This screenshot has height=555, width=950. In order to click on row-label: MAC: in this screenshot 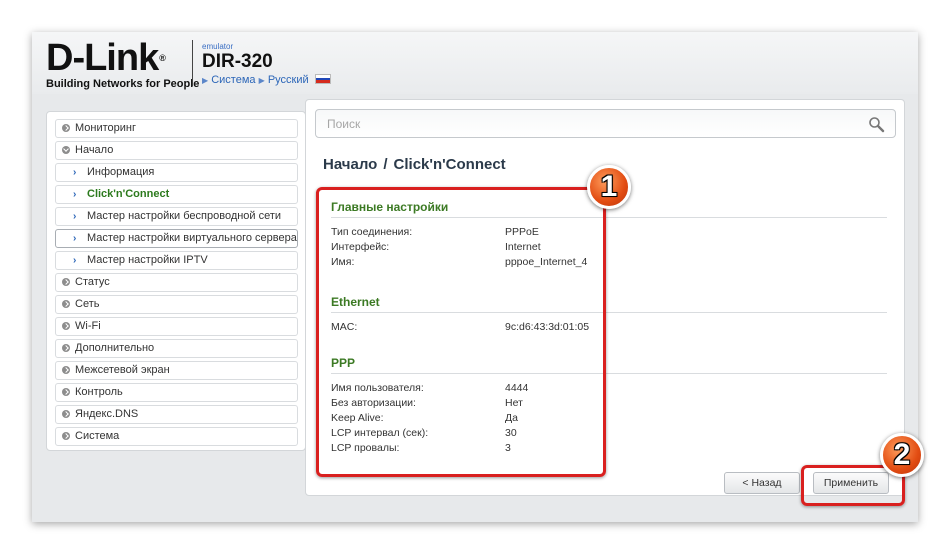, I will do `click(344, 327)`.